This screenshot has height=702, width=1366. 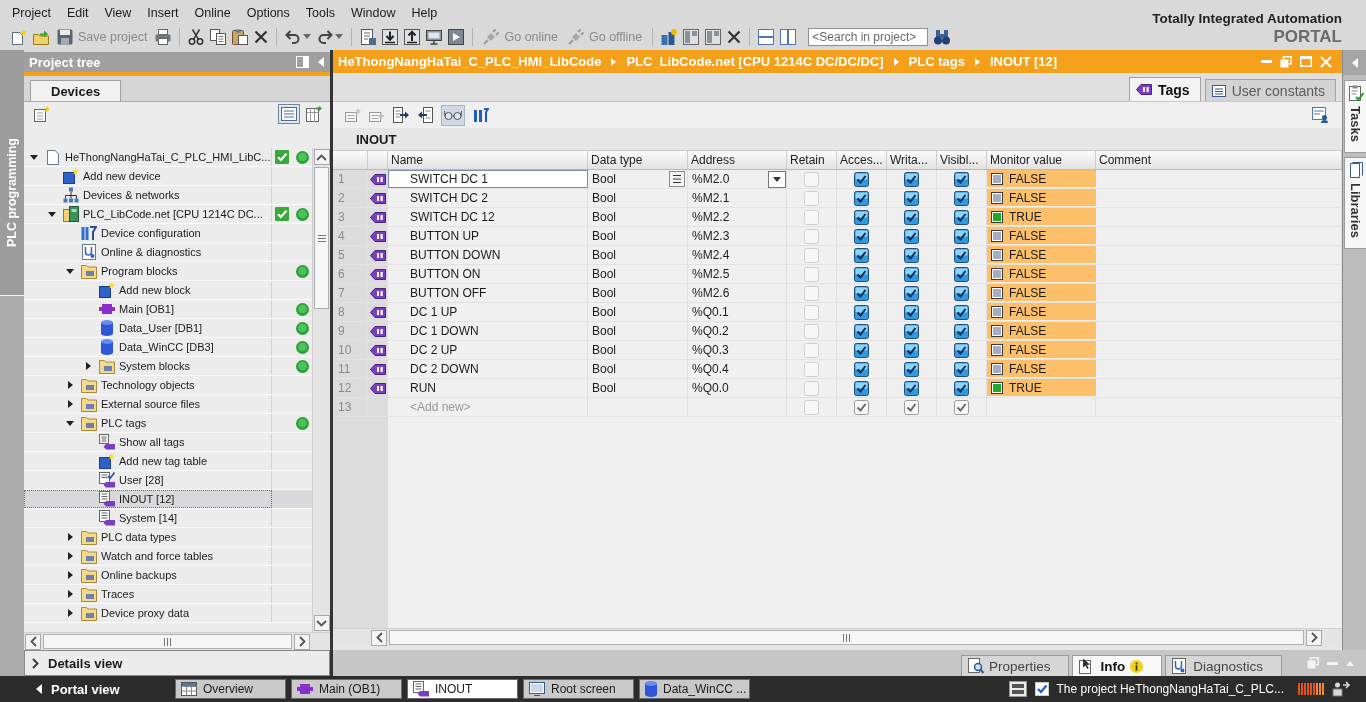 I want to click on menu-item: Project, so click(x=31, y=12).